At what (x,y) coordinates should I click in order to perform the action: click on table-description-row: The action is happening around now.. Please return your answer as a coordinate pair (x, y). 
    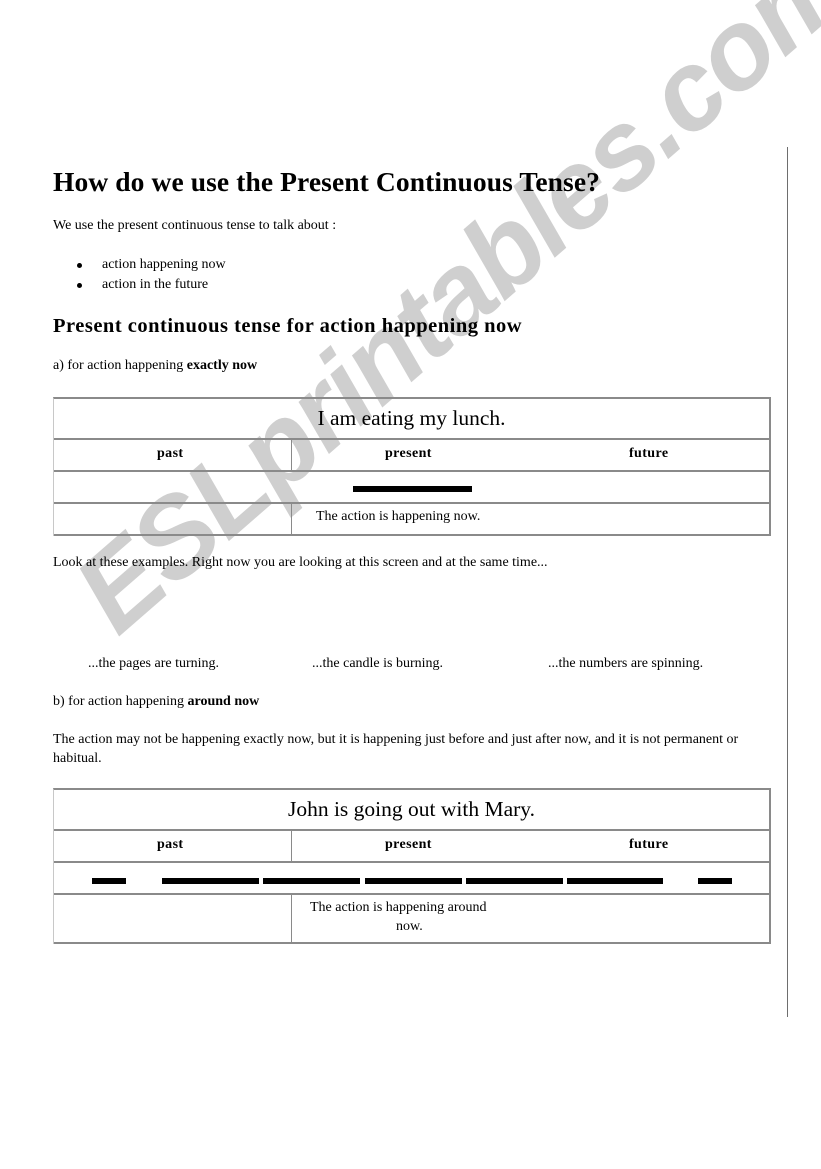
    Looking at the image, I should click on (411, 919).